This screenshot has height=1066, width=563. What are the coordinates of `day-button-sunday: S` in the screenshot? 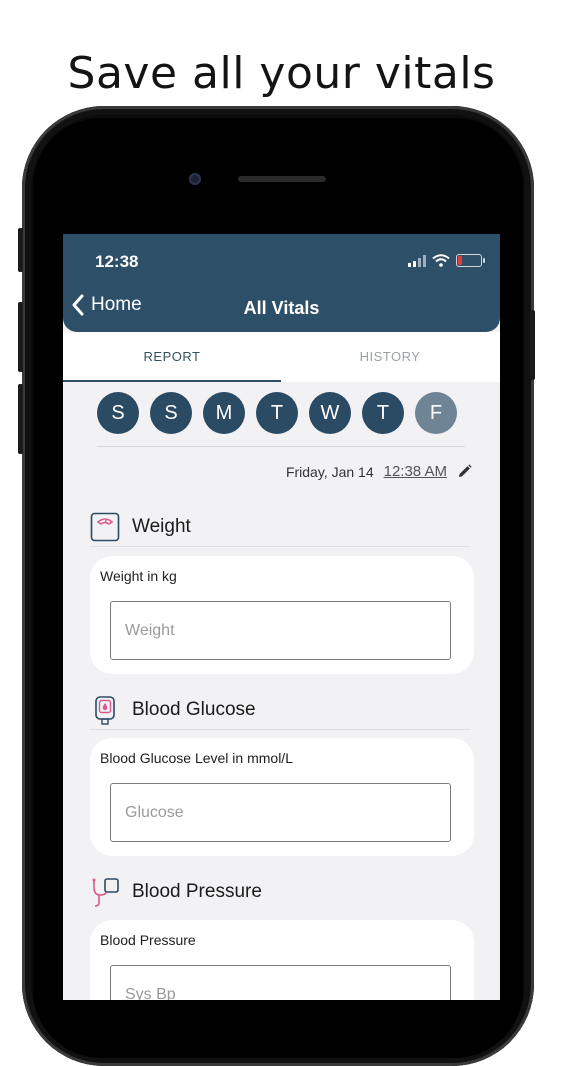 It's located at (118, 413).